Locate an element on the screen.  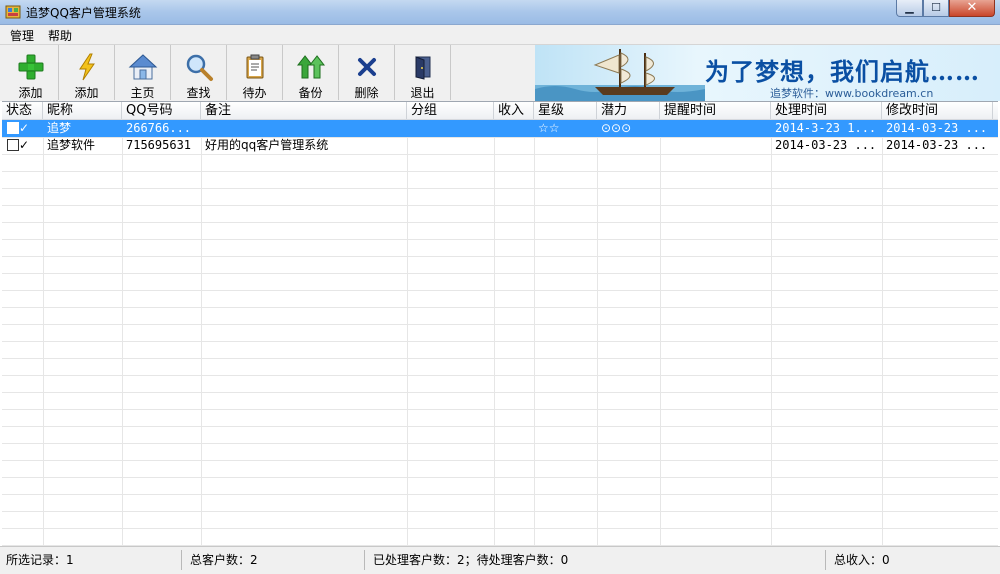
cell-potential: ⊙⊙⊙ is located at coordinates (616, 128).